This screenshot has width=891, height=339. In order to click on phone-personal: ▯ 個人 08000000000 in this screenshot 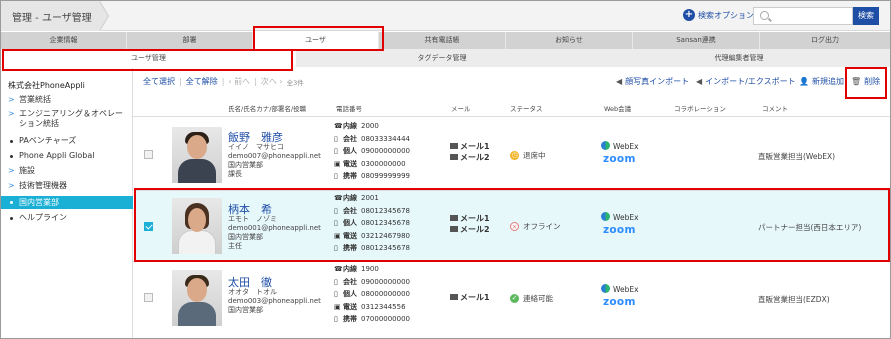, I will do `click(372, 294)`.